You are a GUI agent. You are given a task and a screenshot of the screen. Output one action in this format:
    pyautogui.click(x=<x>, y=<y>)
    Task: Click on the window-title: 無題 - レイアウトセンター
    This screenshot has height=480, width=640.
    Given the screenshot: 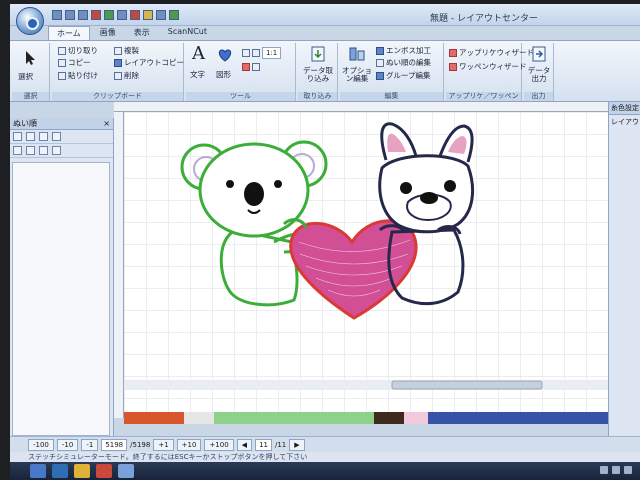 What is the action you would take?
    pyautogui.click(x=484, y=19)
    